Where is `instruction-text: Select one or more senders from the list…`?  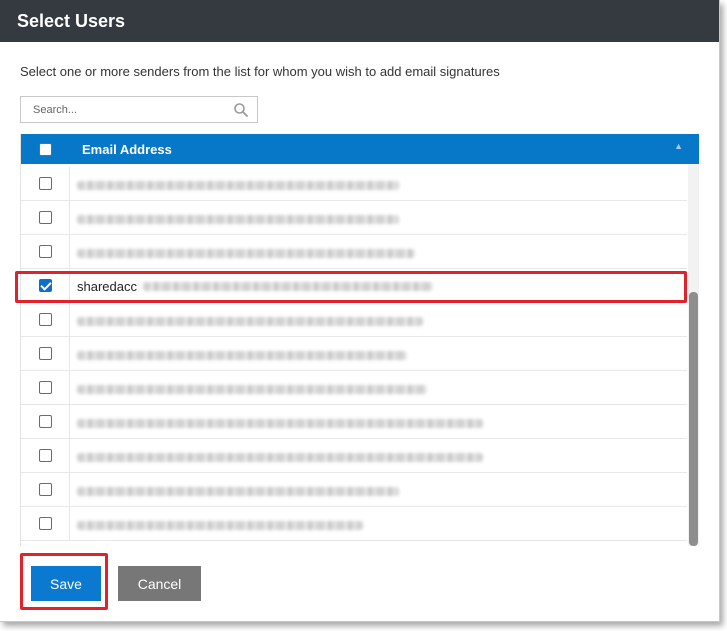 instruction-text: Select one or more senders from the list… is located at coordinates (260, 71).